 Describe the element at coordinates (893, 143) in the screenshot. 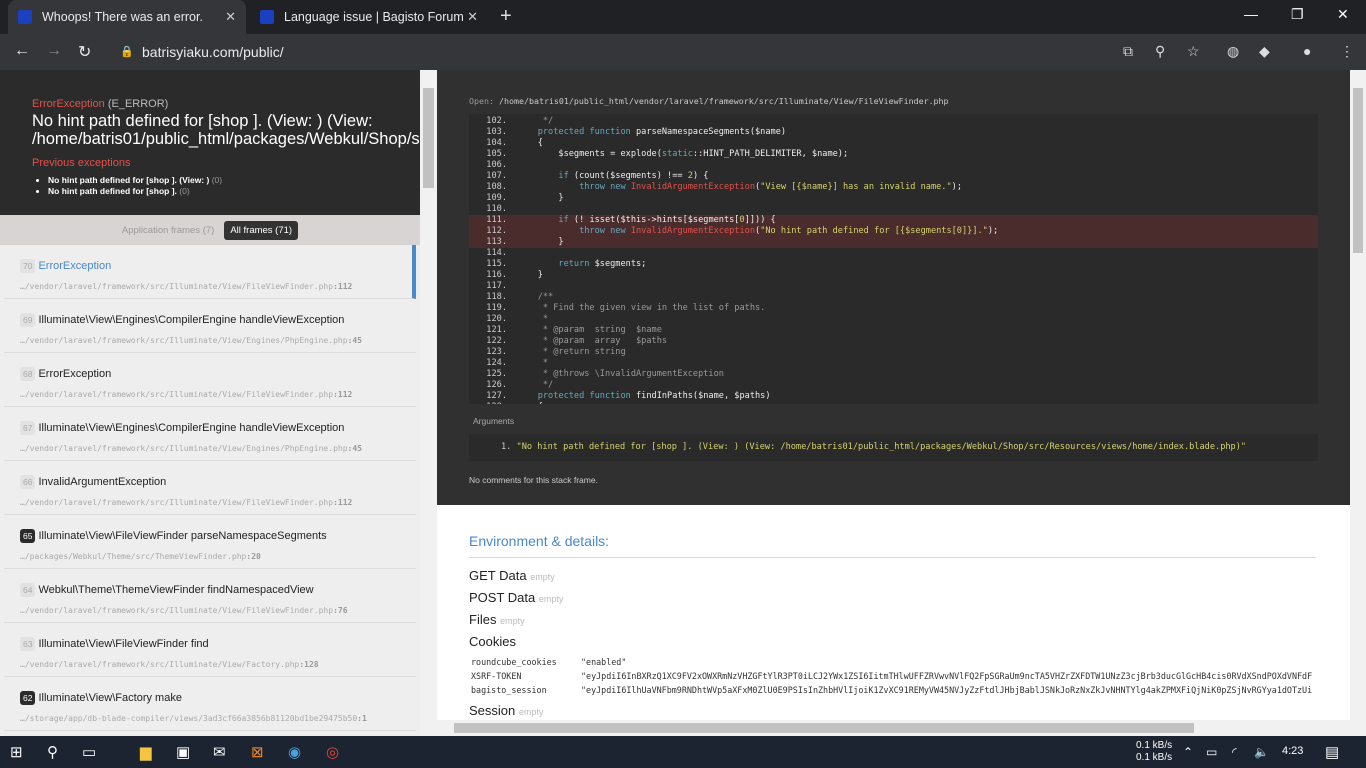

I see `code-line: 104. {` at that location.